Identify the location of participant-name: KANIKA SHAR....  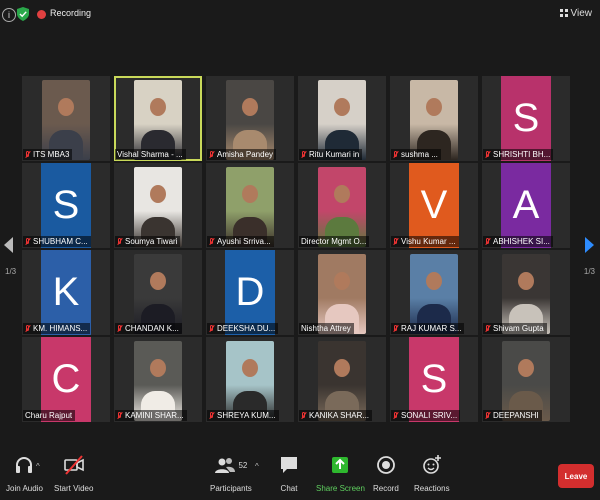
(336, 415).